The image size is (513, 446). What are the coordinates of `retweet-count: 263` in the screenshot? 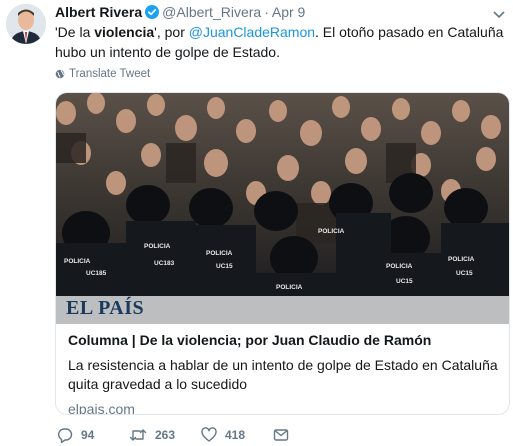 It's located at (165, 435).